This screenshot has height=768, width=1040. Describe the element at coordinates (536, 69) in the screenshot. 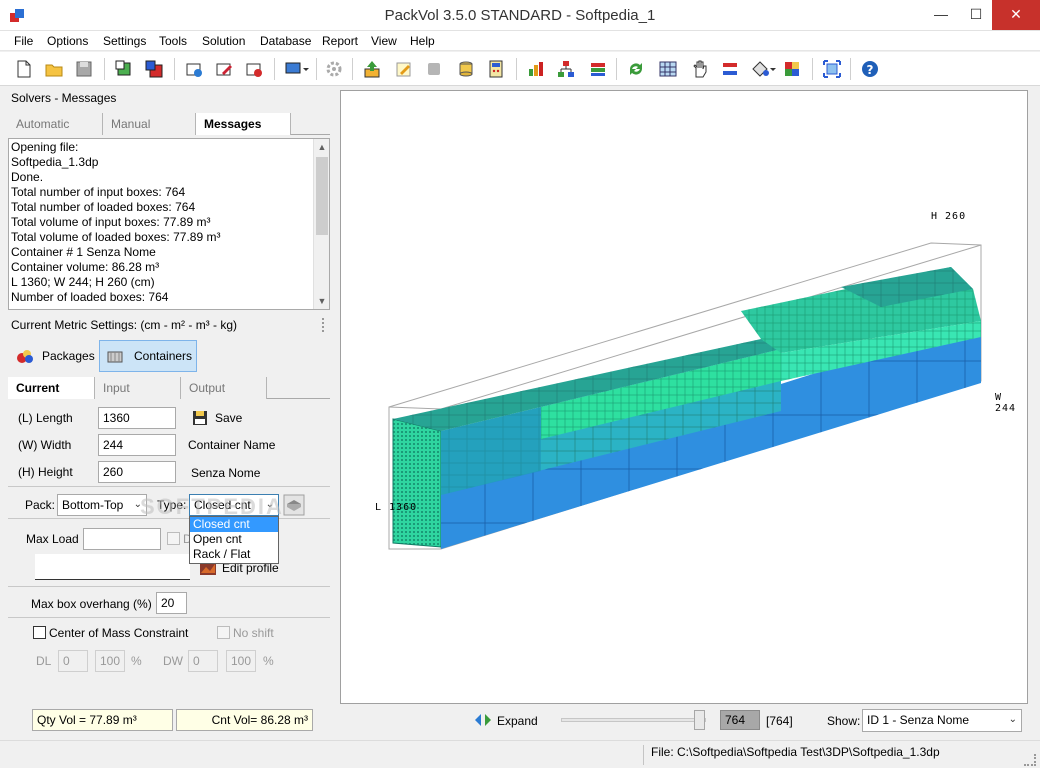

I see `stack-chart-icon` at that location.